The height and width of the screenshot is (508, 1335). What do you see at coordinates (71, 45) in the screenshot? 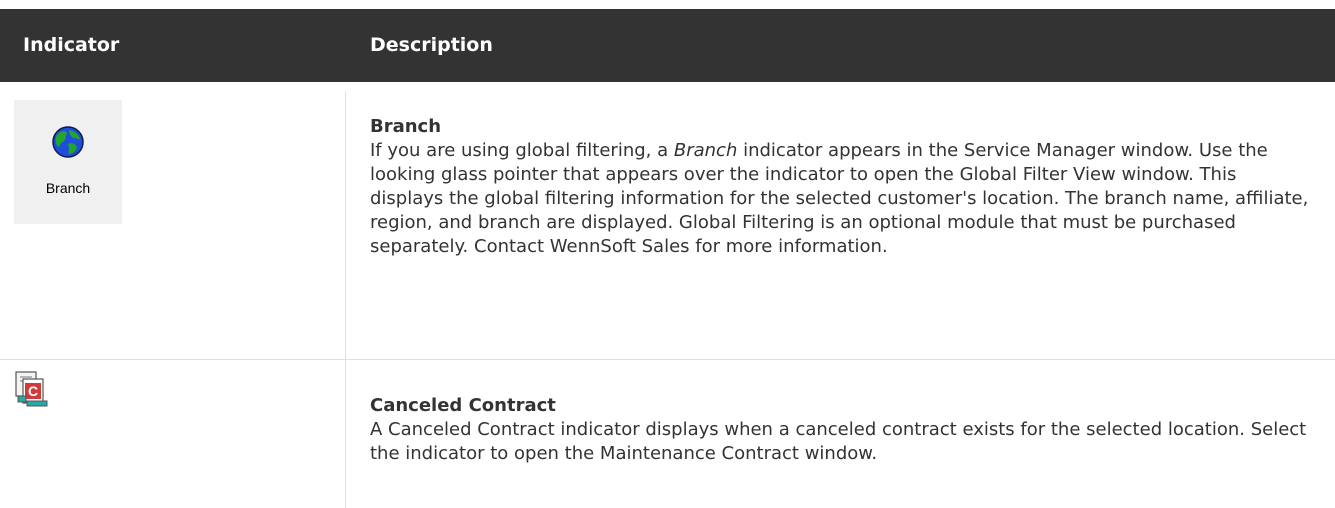
I see `header-indicator: Indicator` at bounding box center [71, 45].